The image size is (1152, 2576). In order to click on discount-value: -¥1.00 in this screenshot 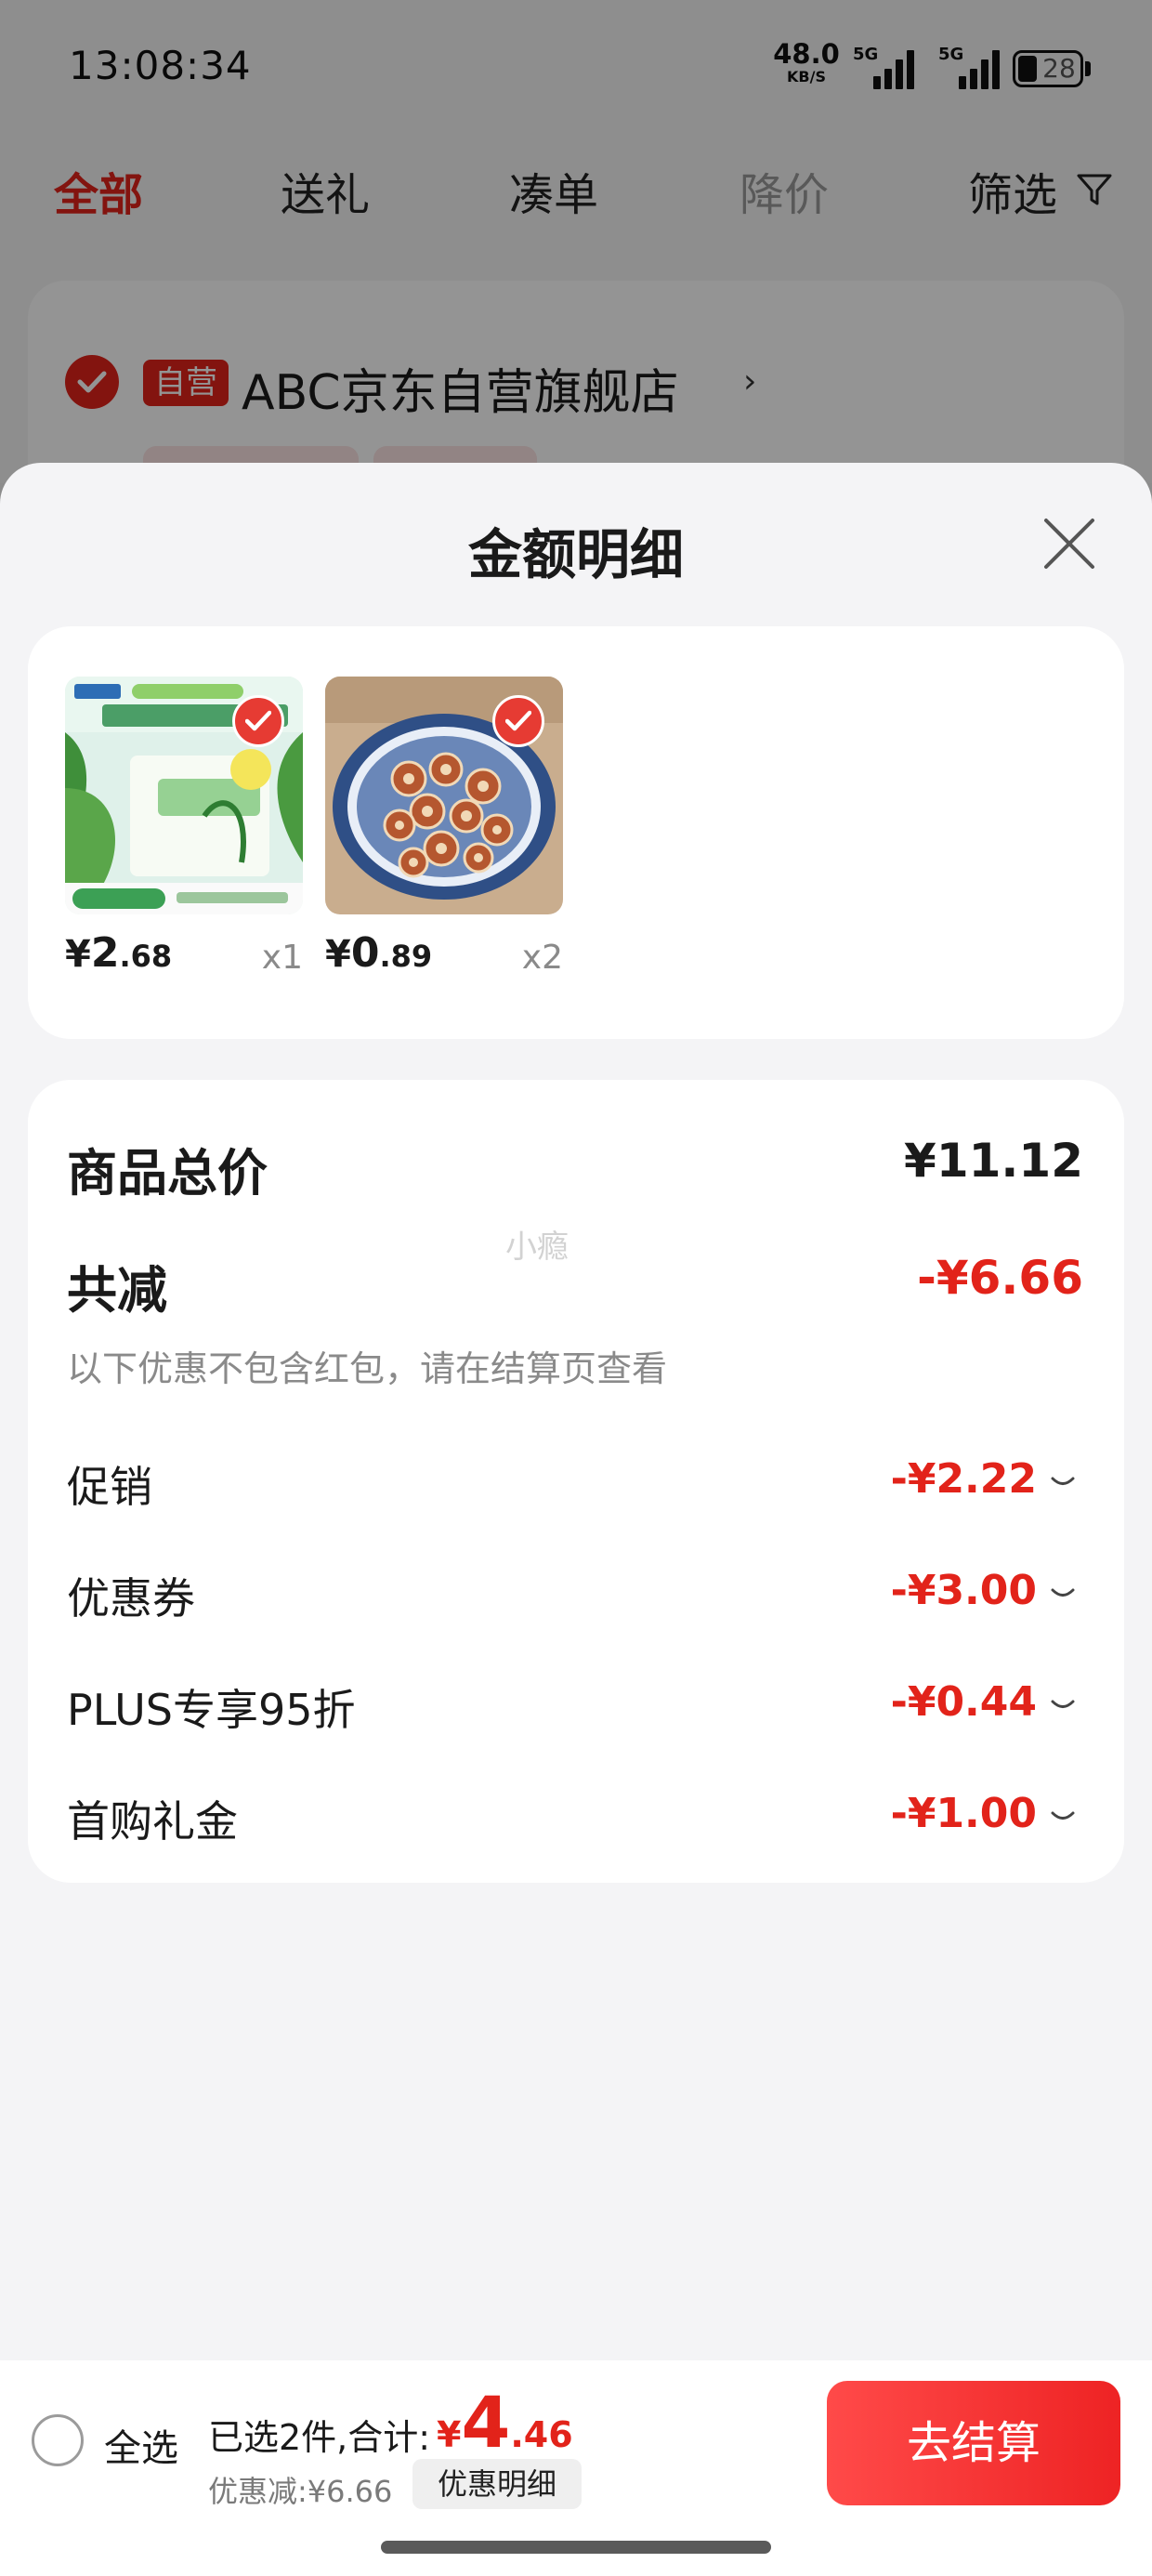, I will do `click(963, 1813)`.